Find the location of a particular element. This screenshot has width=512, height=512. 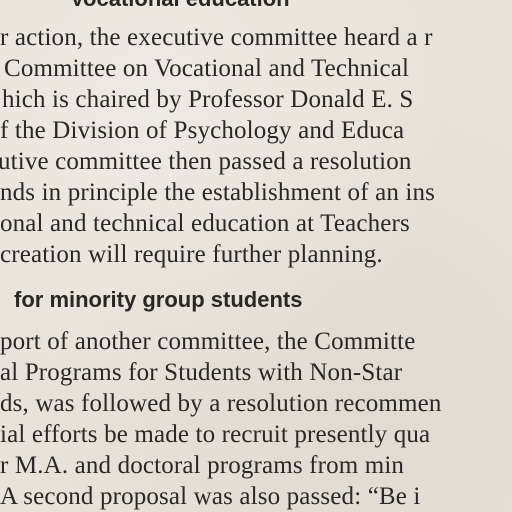

section-heading-vocational: Vocational education is located at coordinates (180, 6).